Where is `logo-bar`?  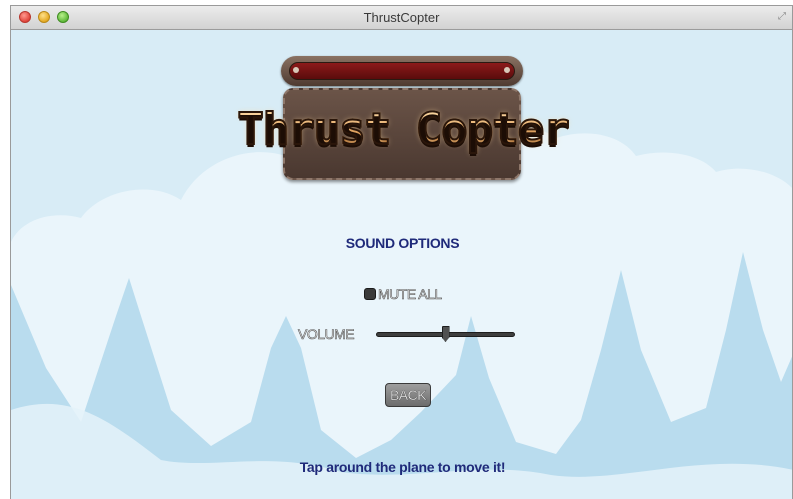 logo-bar is located at coordinates (402, 71).